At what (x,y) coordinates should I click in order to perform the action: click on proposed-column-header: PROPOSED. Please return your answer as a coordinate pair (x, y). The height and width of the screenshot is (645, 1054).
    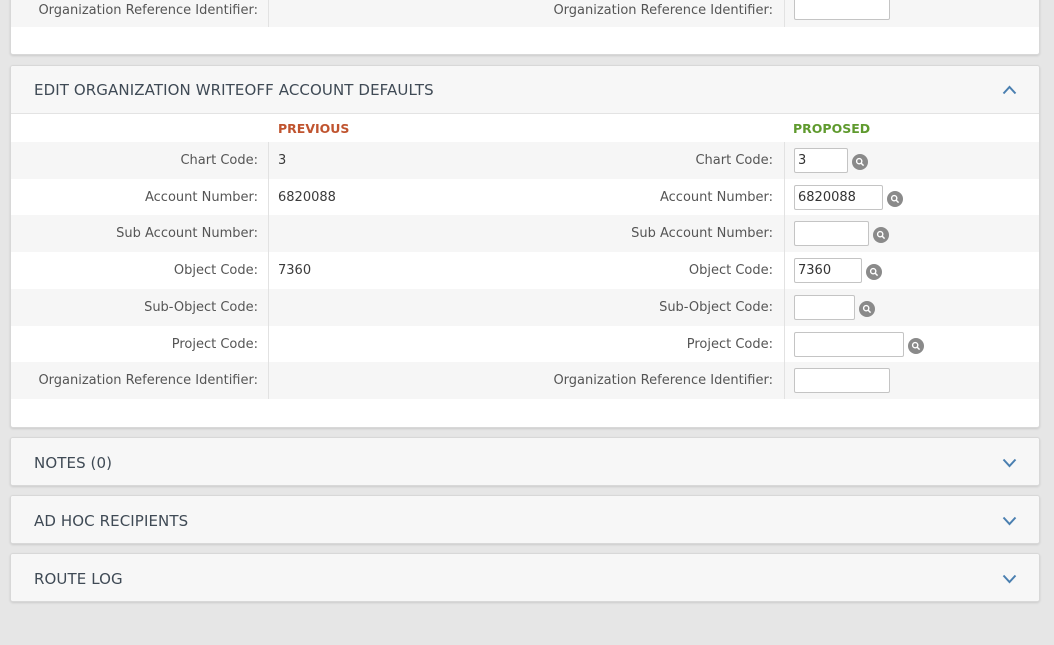
    Looking at the image, I should click on (832, 128).